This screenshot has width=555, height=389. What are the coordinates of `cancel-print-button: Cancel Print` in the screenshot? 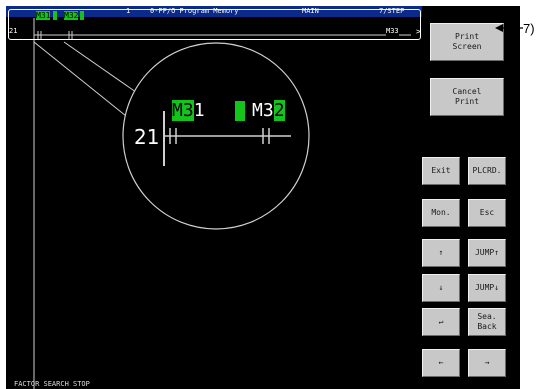 It's located at (467, 97).